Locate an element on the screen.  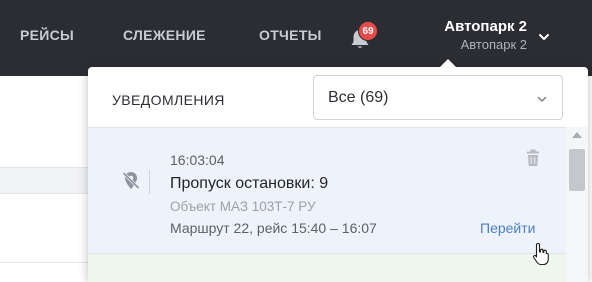
scrollbar-thumb is located at coordinates (577, 170).